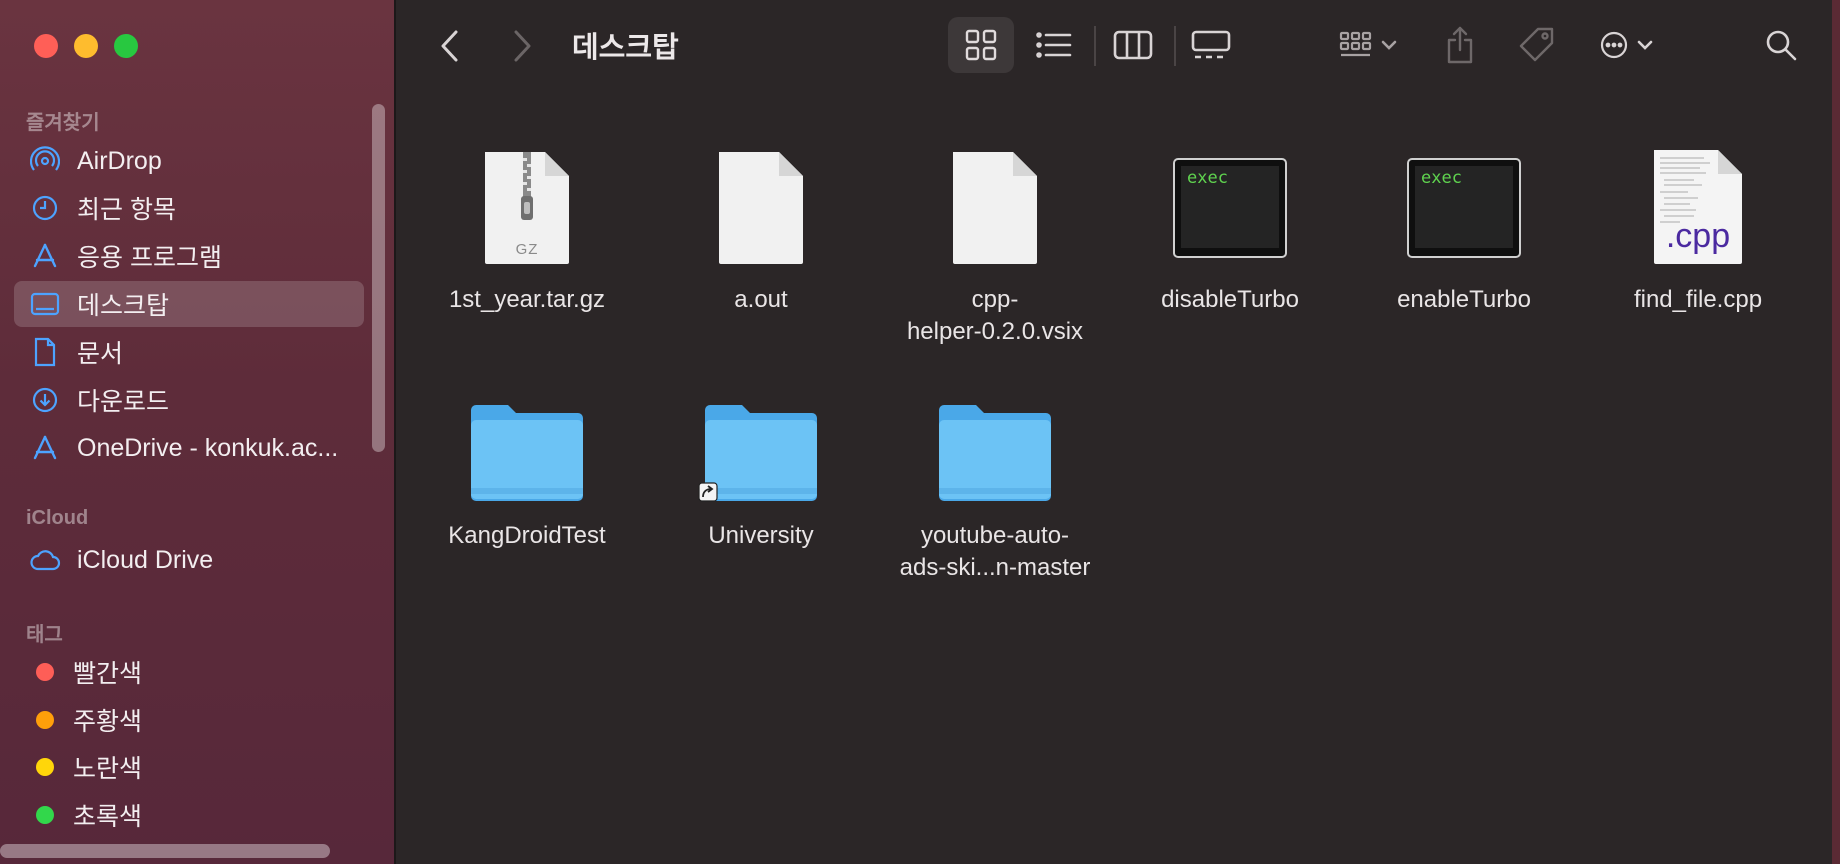 This screenshot has width=1840, height=864. Describe the element at coordinates (45, 400) in the screenshot. I see `download-icon` at that location.